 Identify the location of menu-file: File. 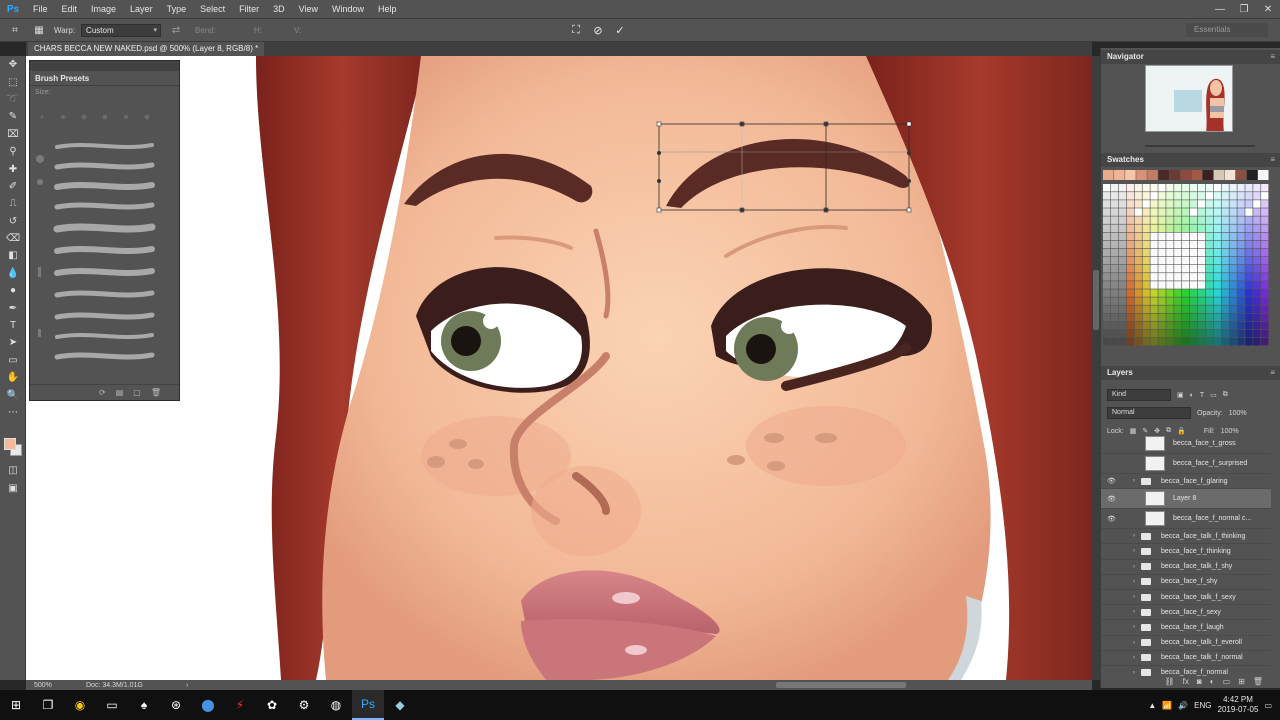
(40, 9).